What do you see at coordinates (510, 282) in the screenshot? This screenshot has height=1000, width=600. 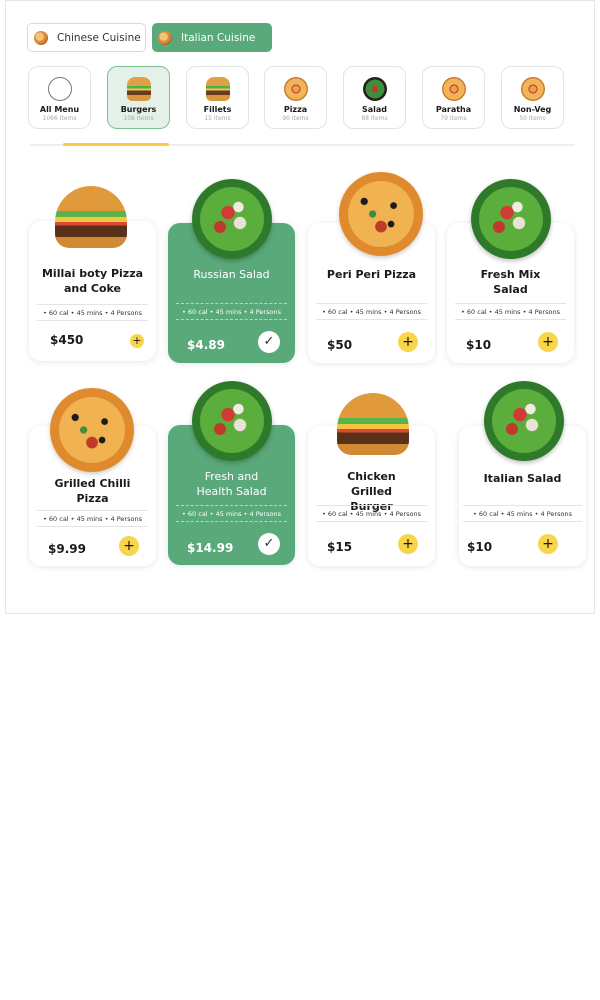 I see `product-name: Fresh Mix Salad` at bounding box center [510, 282].